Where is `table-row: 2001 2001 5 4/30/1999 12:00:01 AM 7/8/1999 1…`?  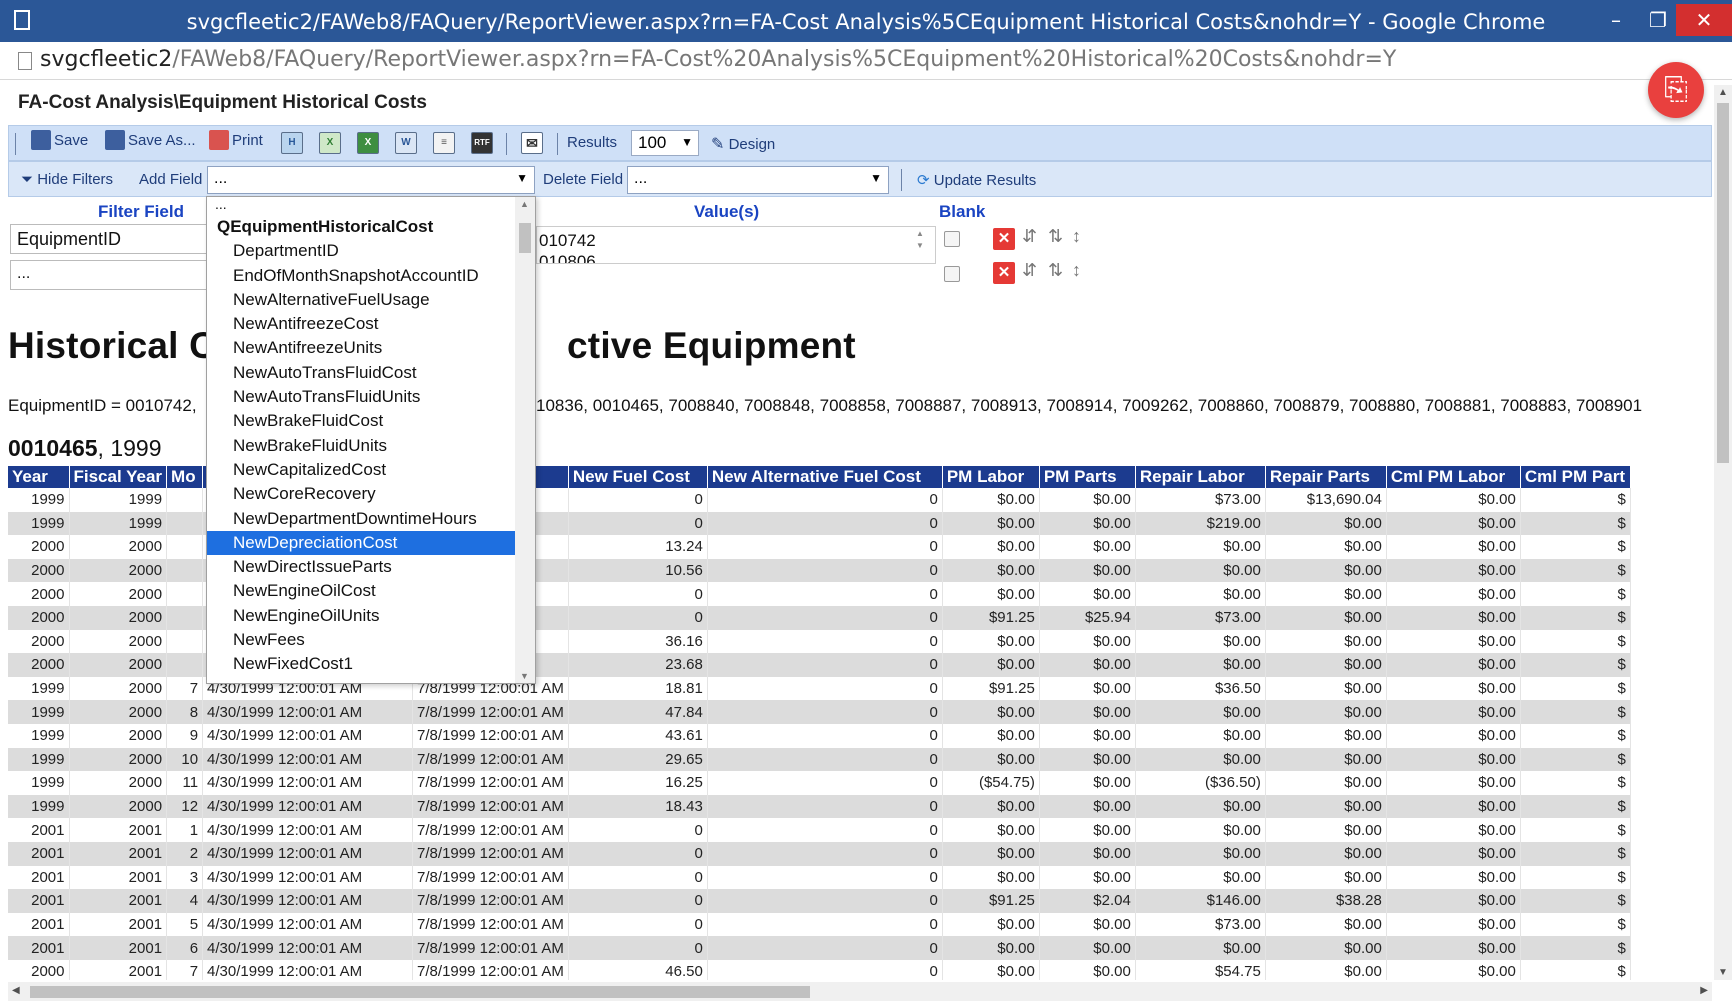
table-row: 2001 2001 5 4/30/1999 12:00:01 AM 7/8/1999 1… is located at coordinates (819, 924).